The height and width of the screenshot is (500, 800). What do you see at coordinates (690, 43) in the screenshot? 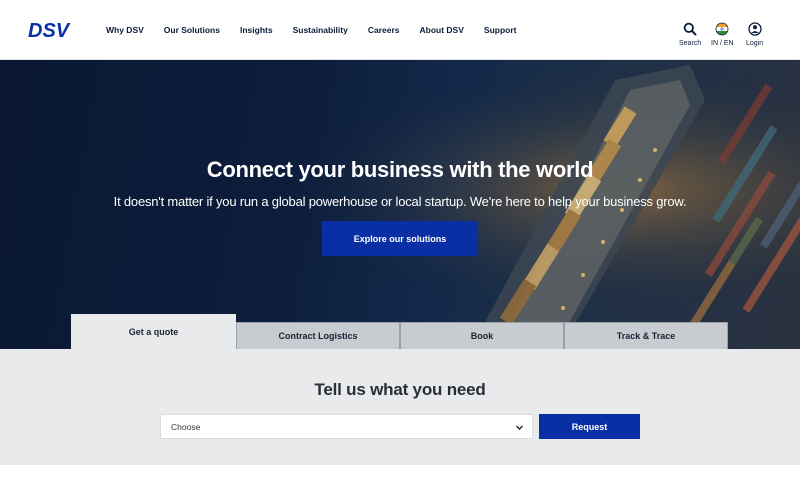
I see `search-label: Search` at bounding box center [690, 43].